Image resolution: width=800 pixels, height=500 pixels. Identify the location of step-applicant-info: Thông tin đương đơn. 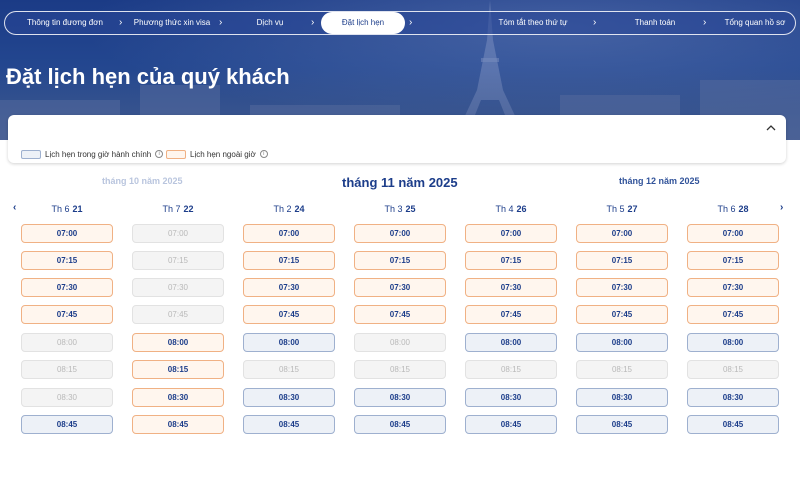
(65, 23).